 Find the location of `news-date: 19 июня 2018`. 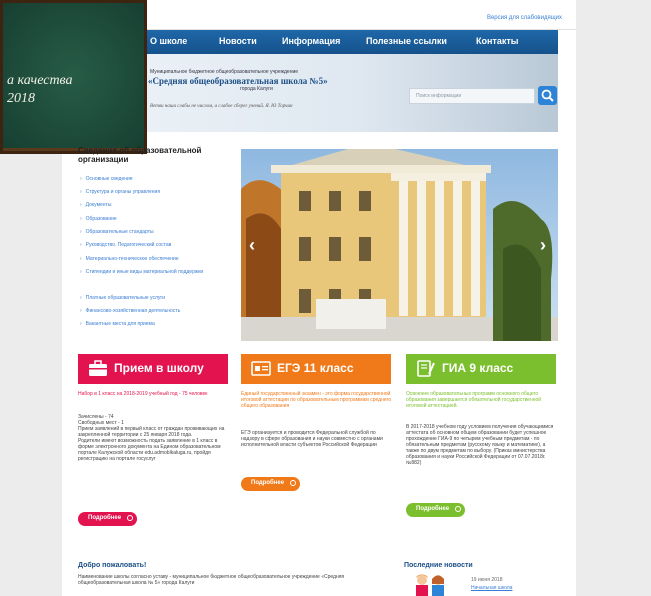

news-date: 19 июня 2018 is located at coordinates (487, 580).